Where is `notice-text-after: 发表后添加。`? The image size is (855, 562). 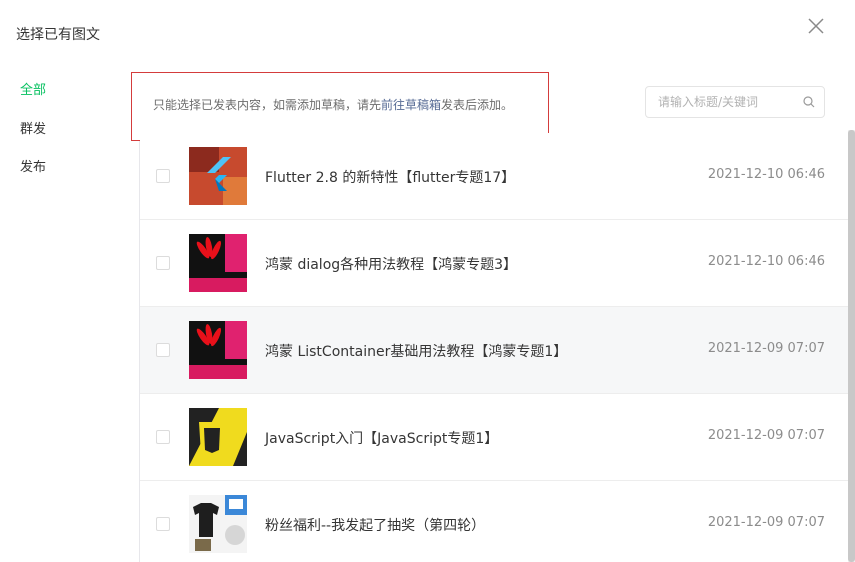
notice-text-after: 发表后添加。 is located at coordinates (477, 105).